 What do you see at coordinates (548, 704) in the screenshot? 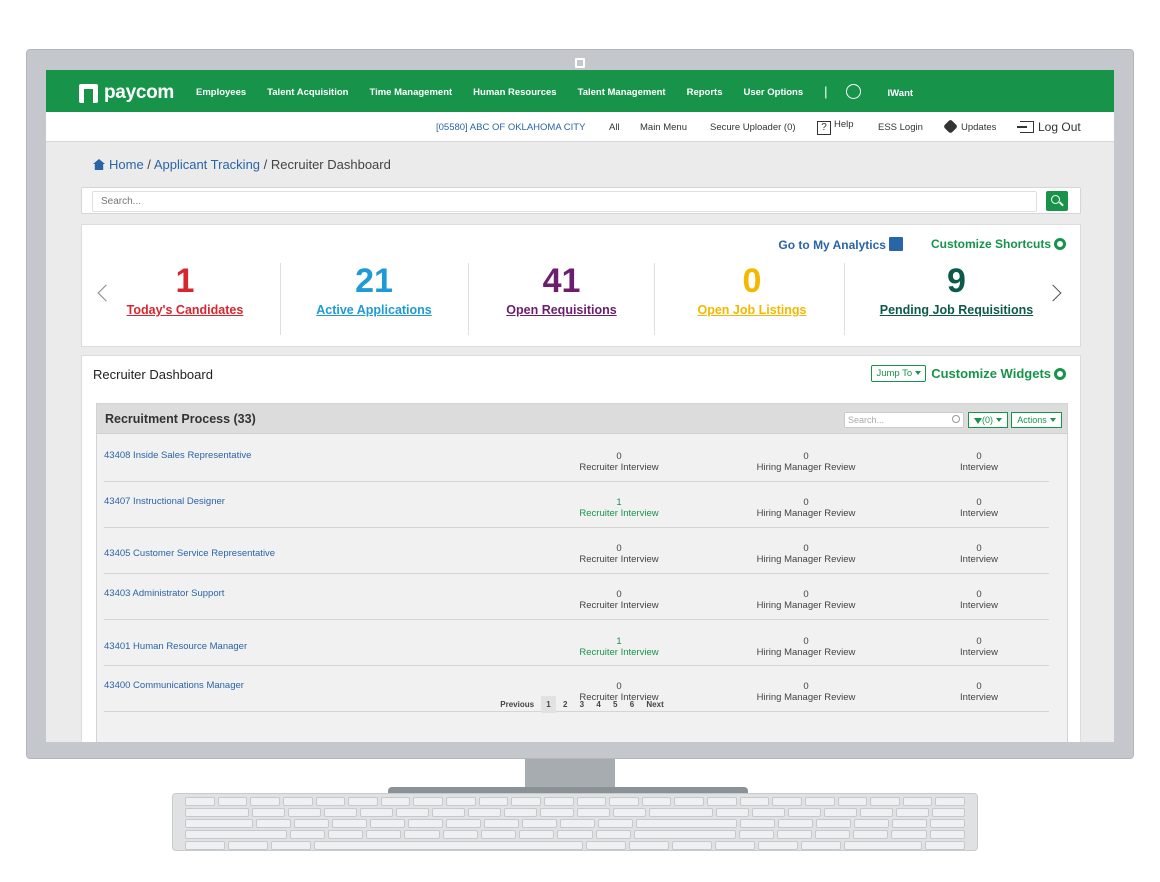
I see `pager-page-1: 1` at bounding box center [548, 704].